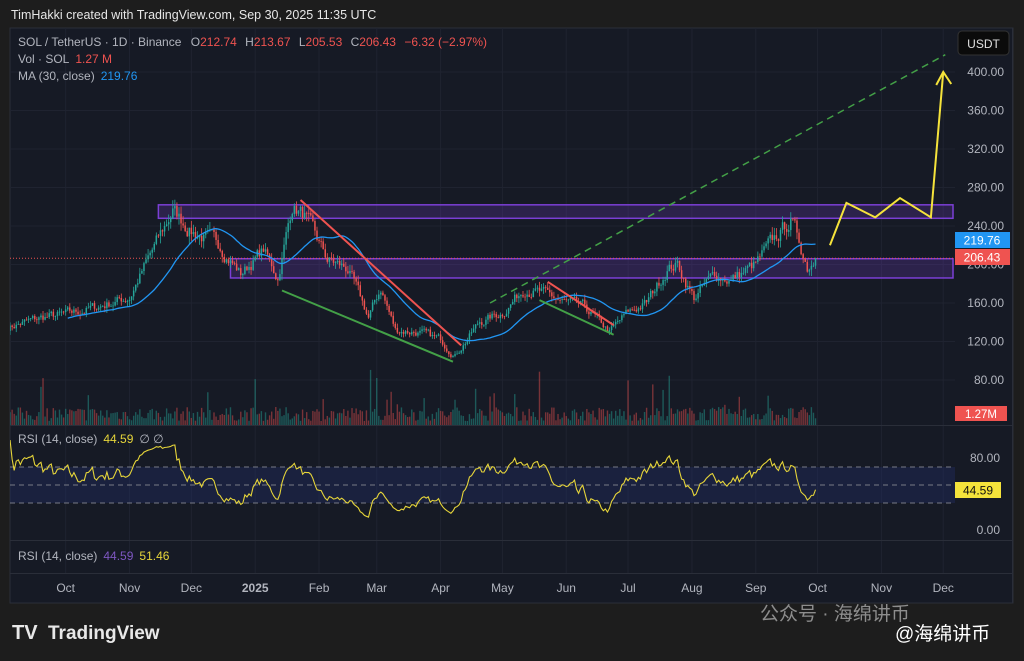 This screenshot has height=661, width=1024. I want to click on high-label: H, so click(249, 42).